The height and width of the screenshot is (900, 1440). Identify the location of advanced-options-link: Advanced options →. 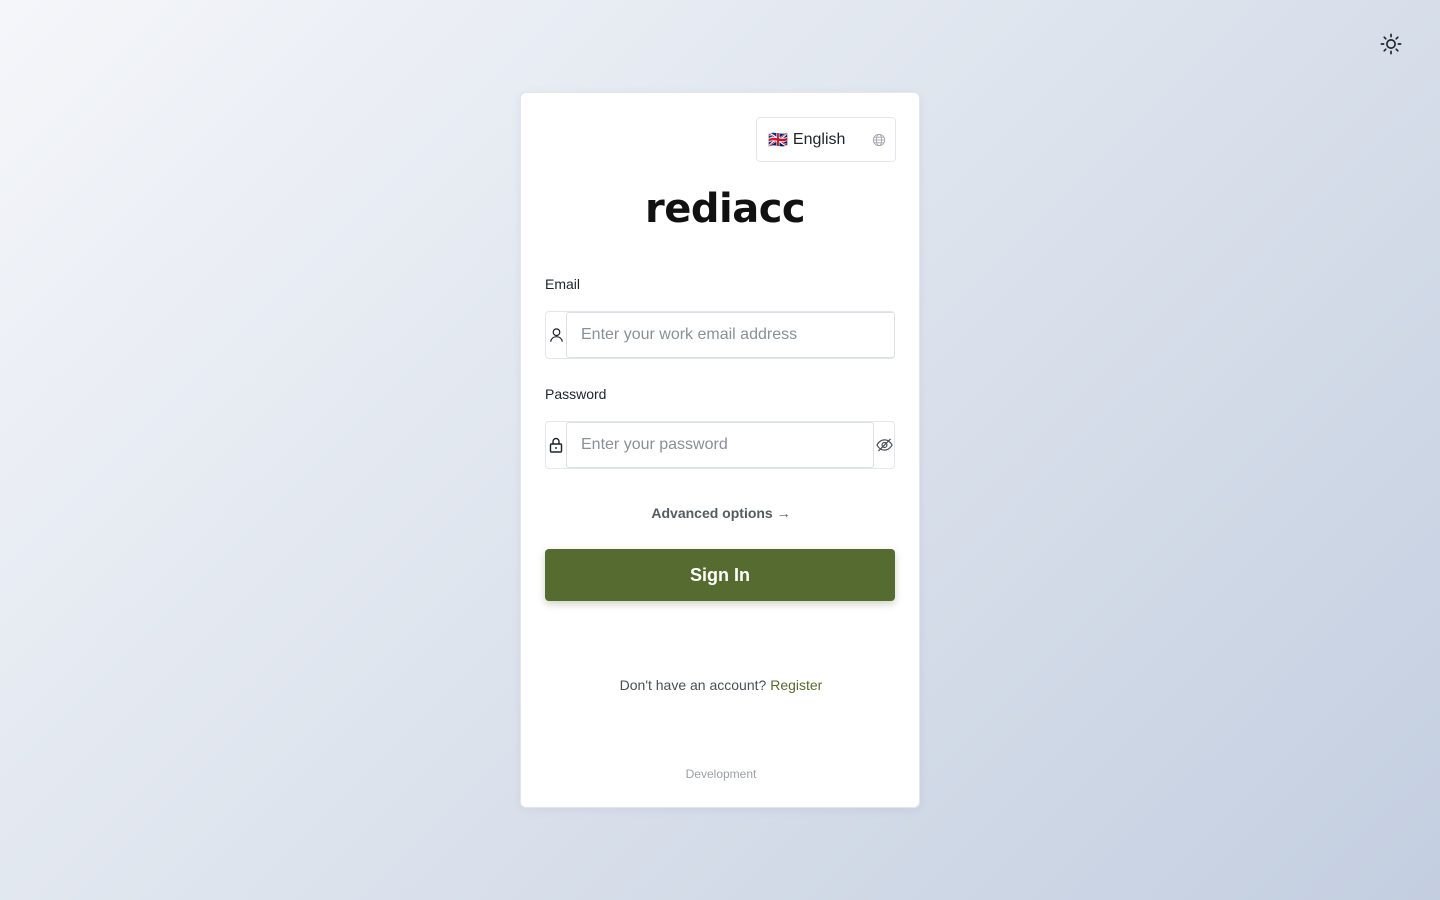
(721, 513).